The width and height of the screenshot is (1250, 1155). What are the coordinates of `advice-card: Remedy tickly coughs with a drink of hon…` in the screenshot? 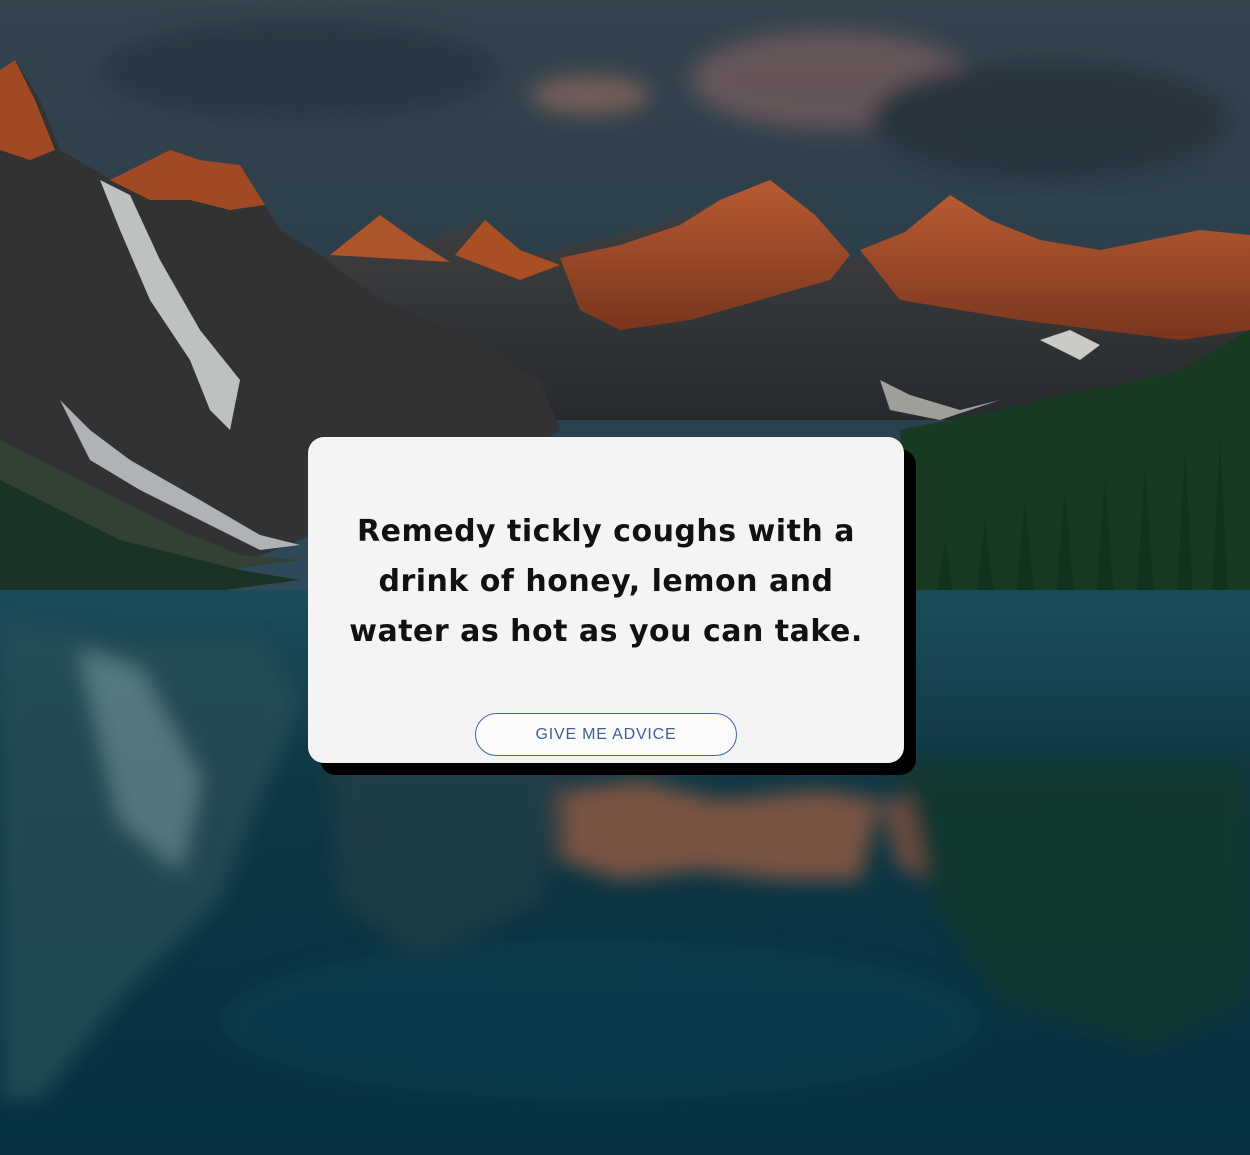 It's located at (606, 600).